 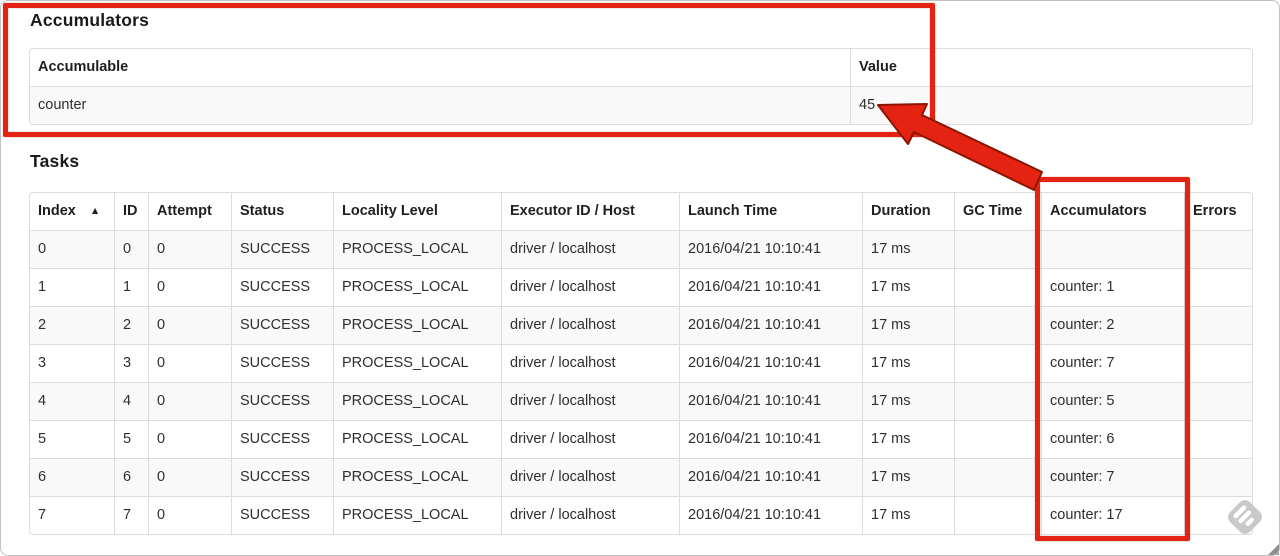 I want to click on column-header-launch-time: Launch Time, so click(x=770, y=211).